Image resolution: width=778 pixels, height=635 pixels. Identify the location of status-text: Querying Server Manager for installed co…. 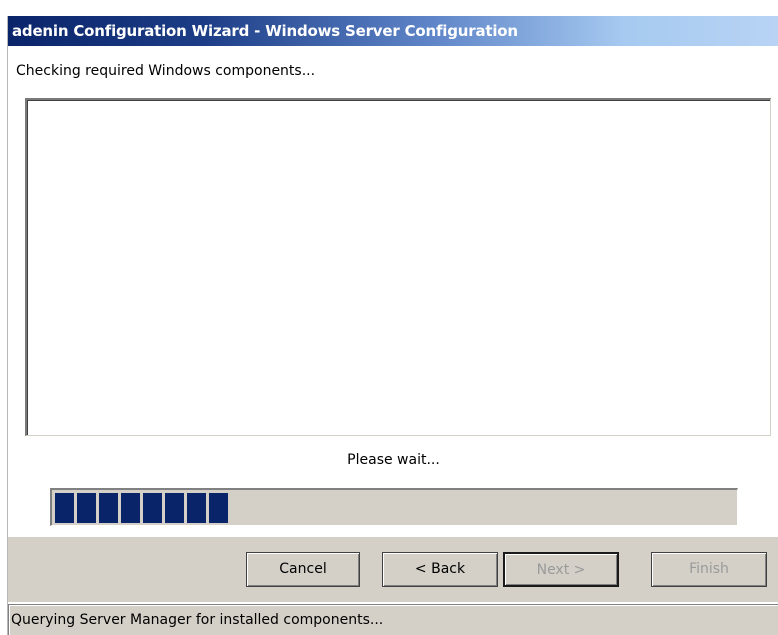
(197, 620).